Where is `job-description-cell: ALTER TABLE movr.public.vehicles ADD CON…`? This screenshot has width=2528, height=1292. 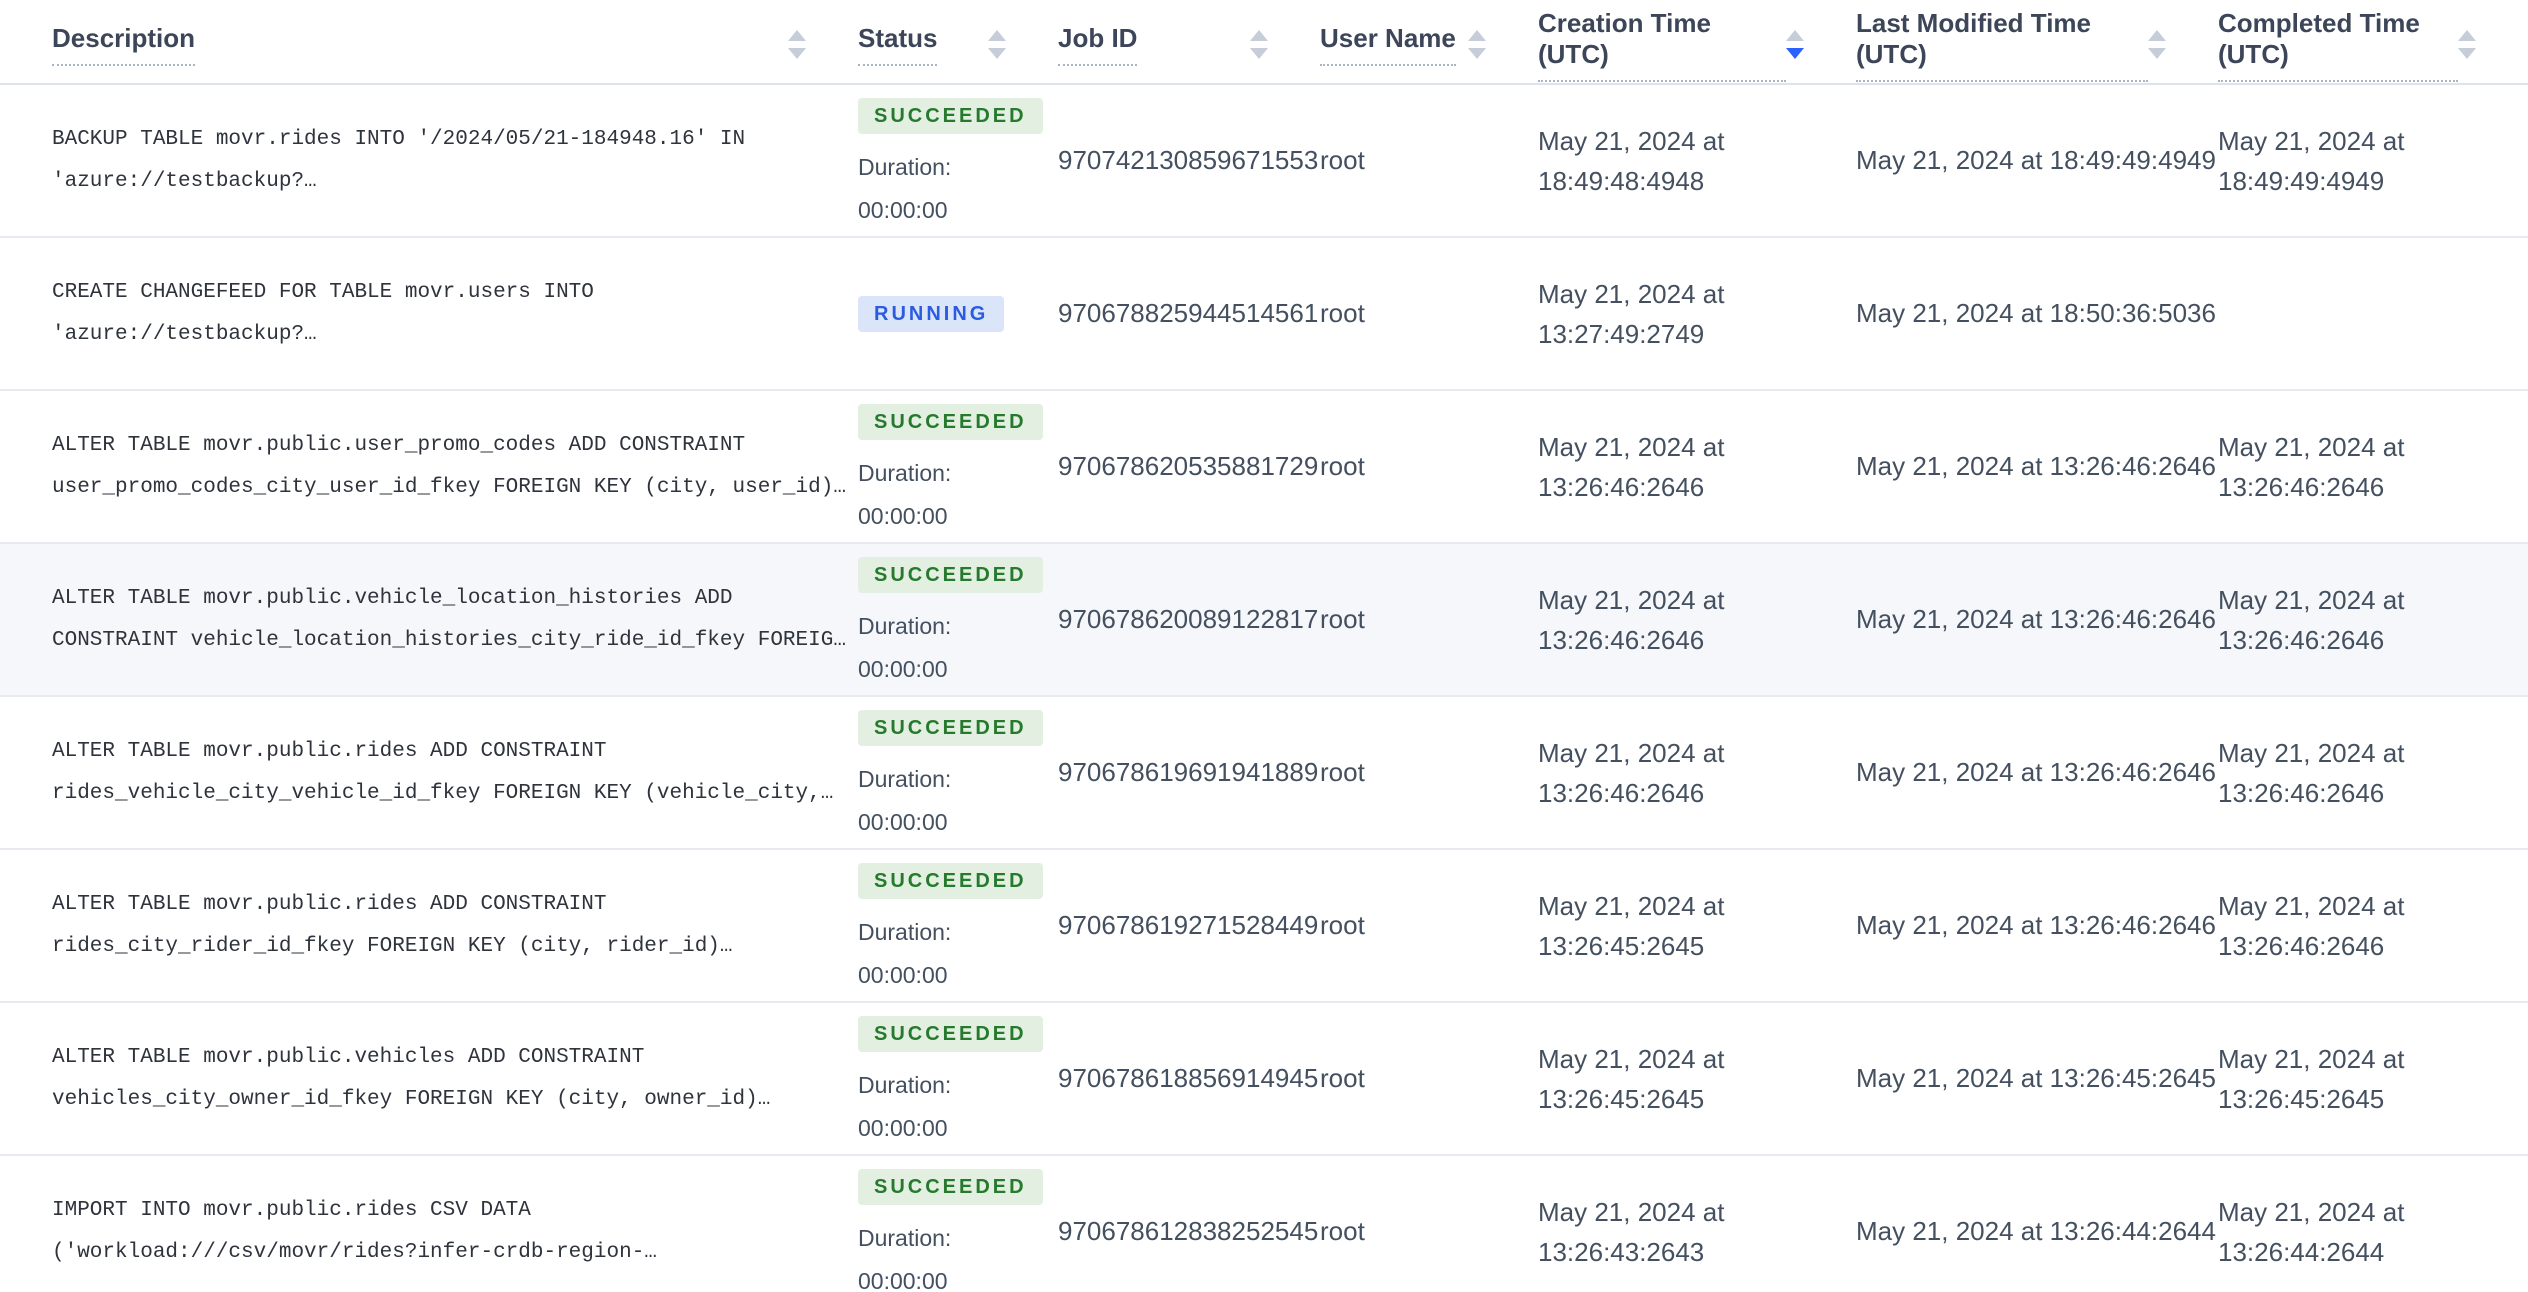
job-description-cell: ALTER TABLE movr.public.vehicles ADD CON… is located at coordinates (429, 1079).